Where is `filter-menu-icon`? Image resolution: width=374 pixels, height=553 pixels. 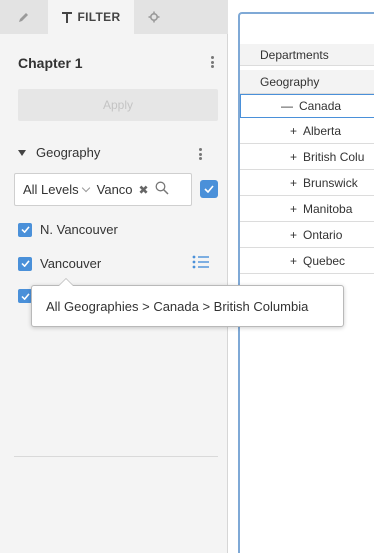
filter-menu-icon is located at coordinates (200, 154).